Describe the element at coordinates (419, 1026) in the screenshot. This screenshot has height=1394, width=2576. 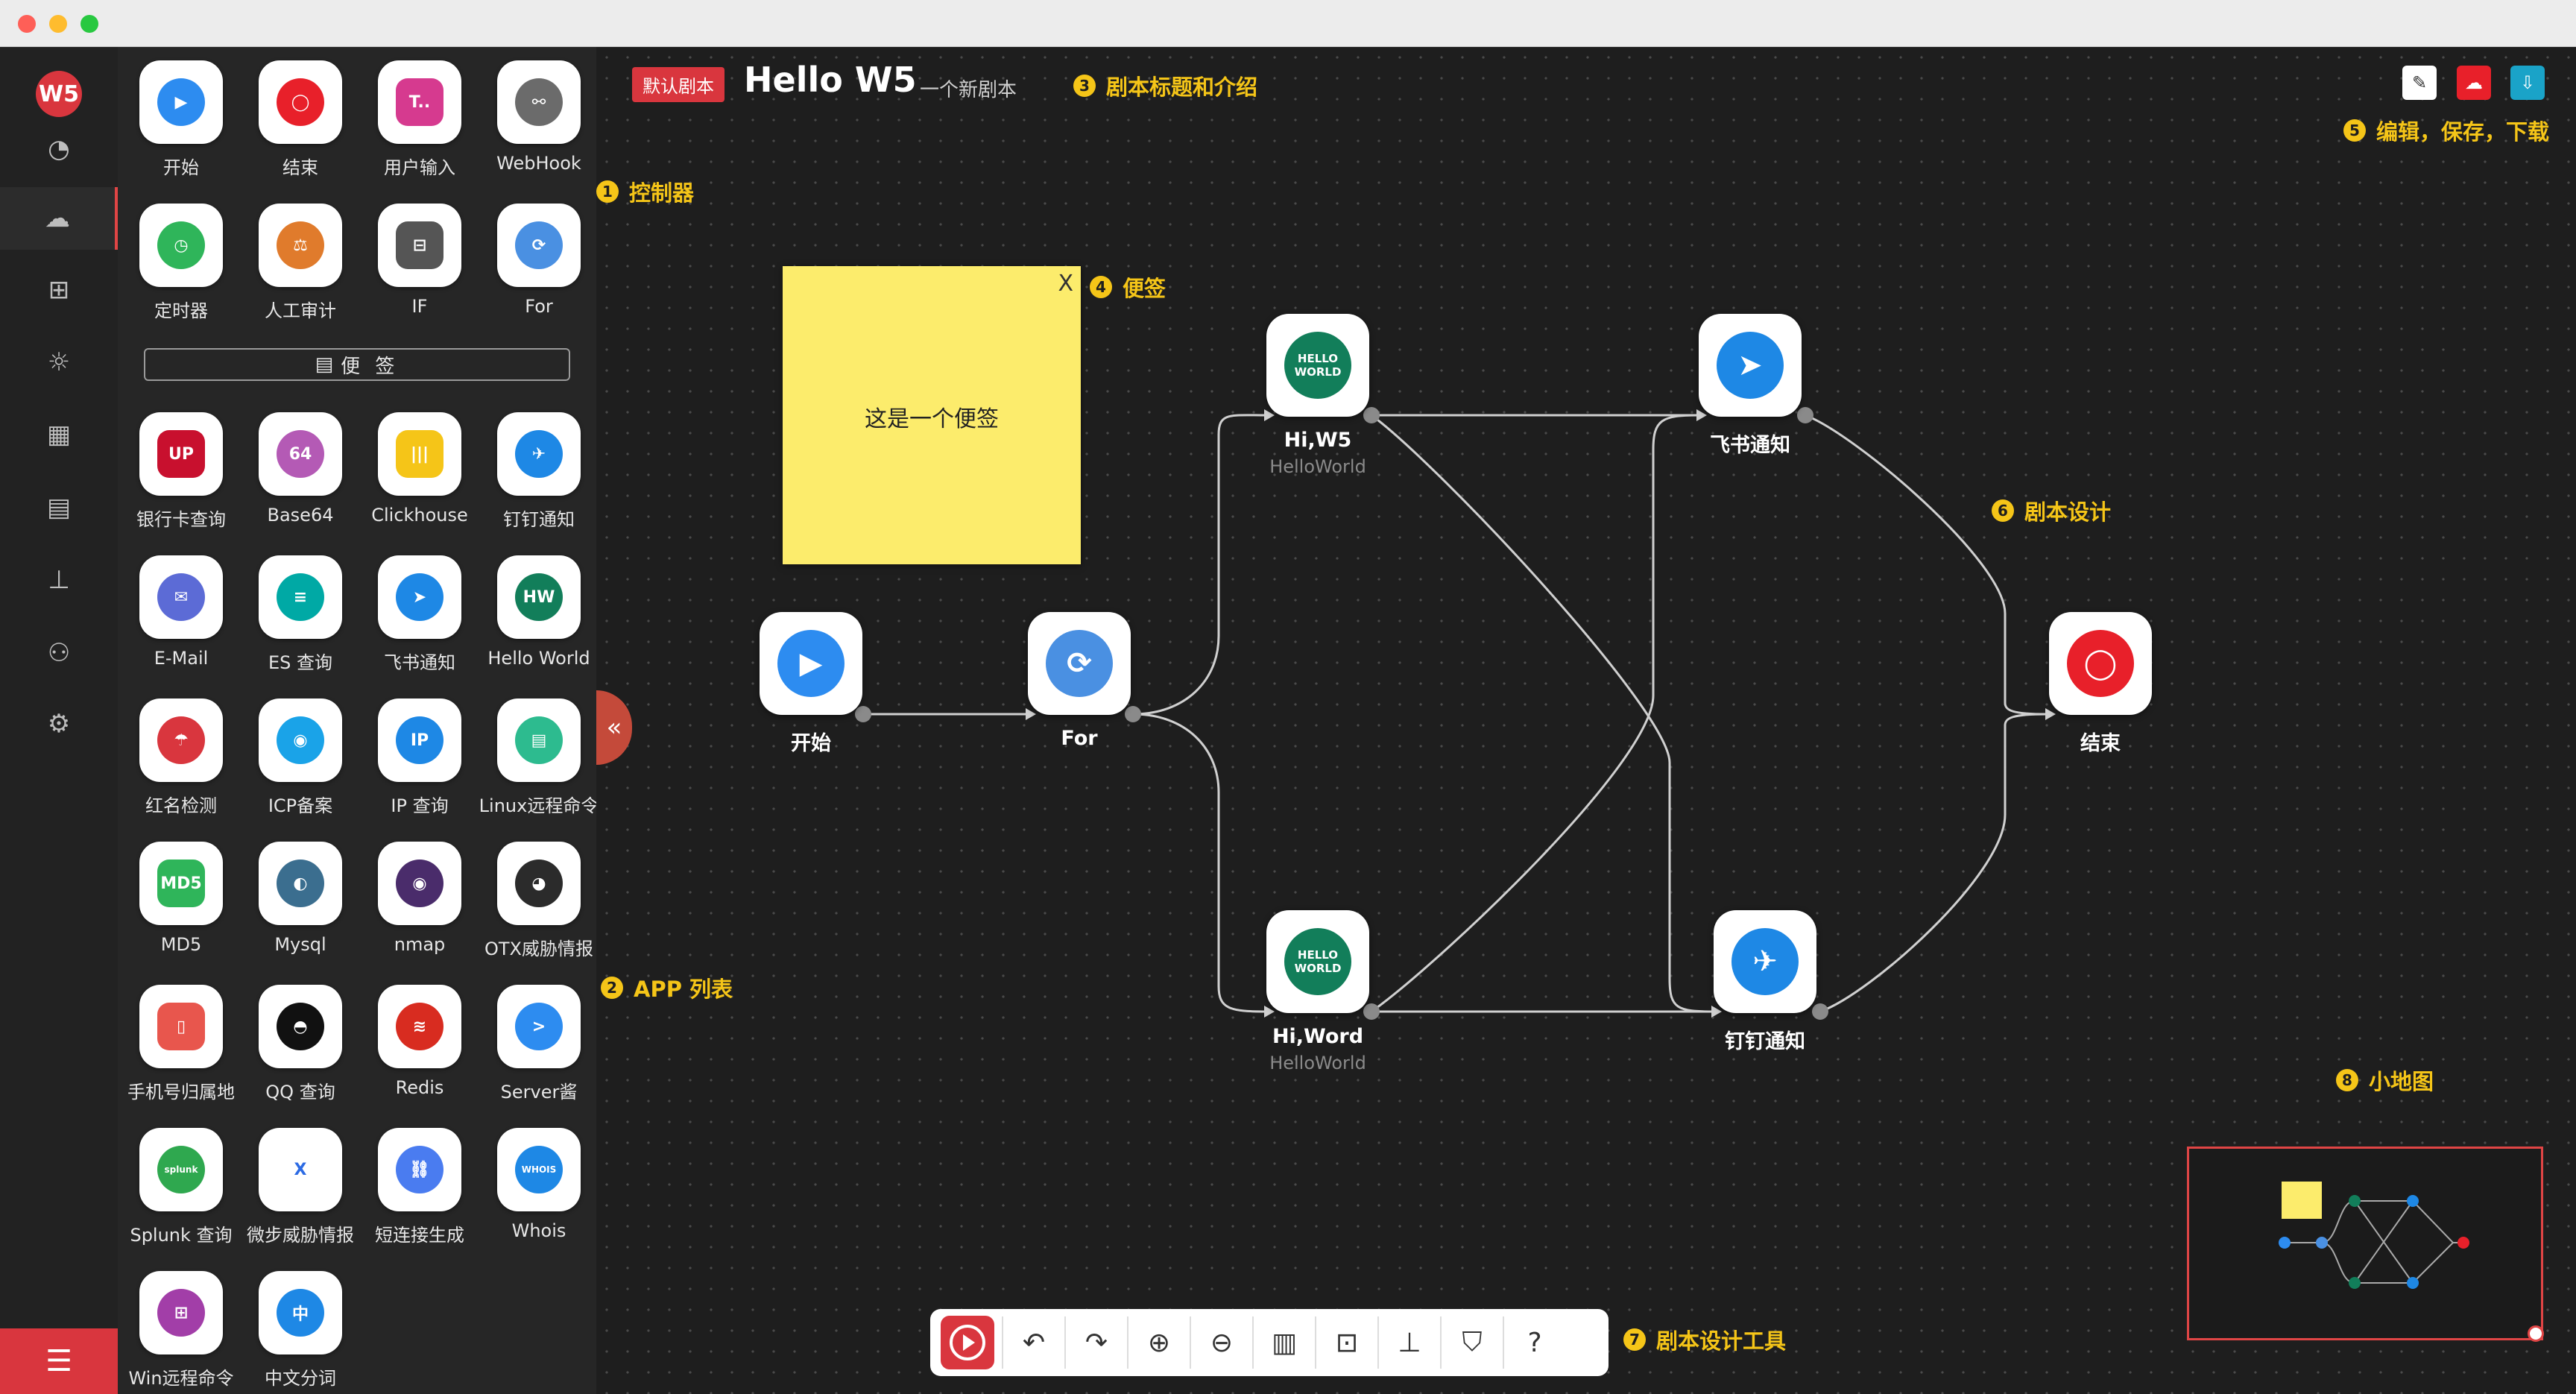
I see `app-tile: ≋` at that location.